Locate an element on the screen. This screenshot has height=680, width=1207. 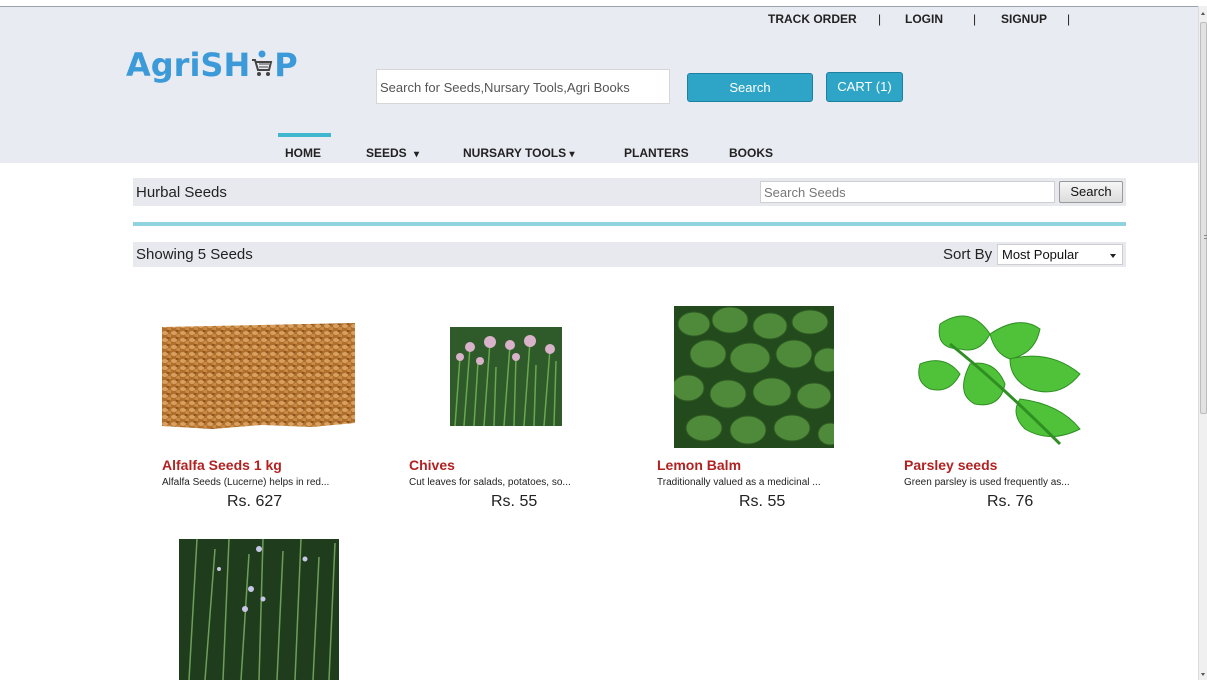
login-link: LOGIN is located at coordinates (924, 19).